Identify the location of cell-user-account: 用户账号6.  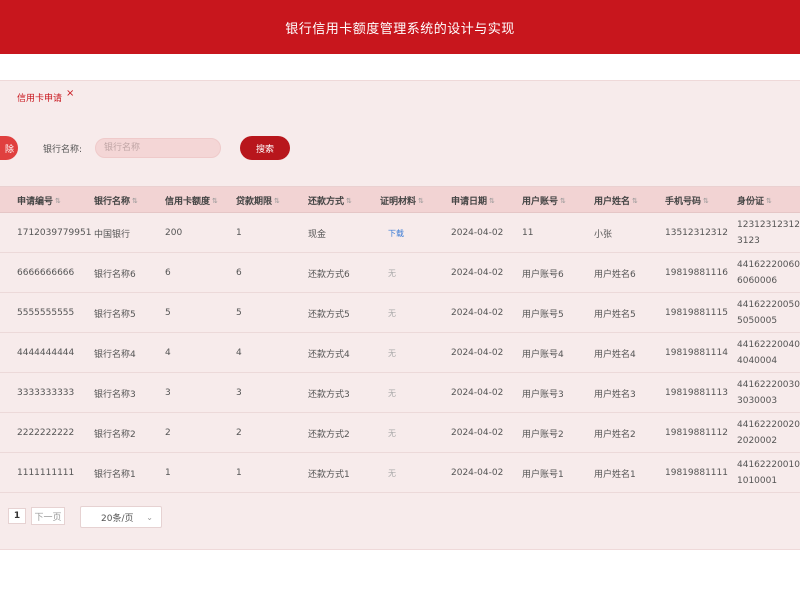
(543, 274).